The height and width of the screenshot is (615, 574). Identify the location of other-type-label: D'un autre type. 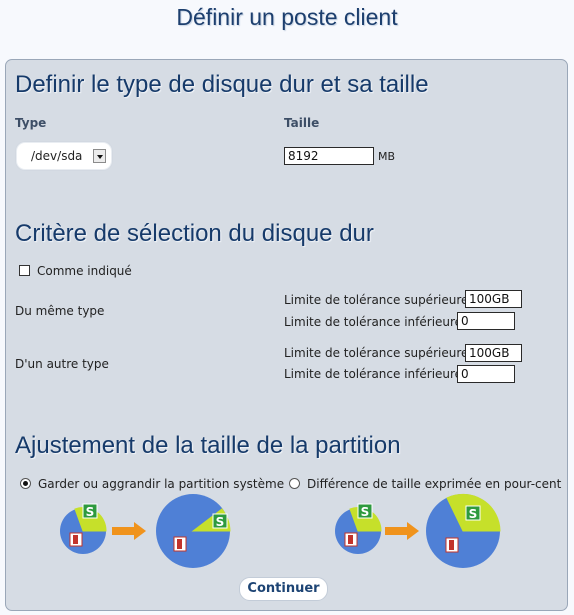
(62, 364).